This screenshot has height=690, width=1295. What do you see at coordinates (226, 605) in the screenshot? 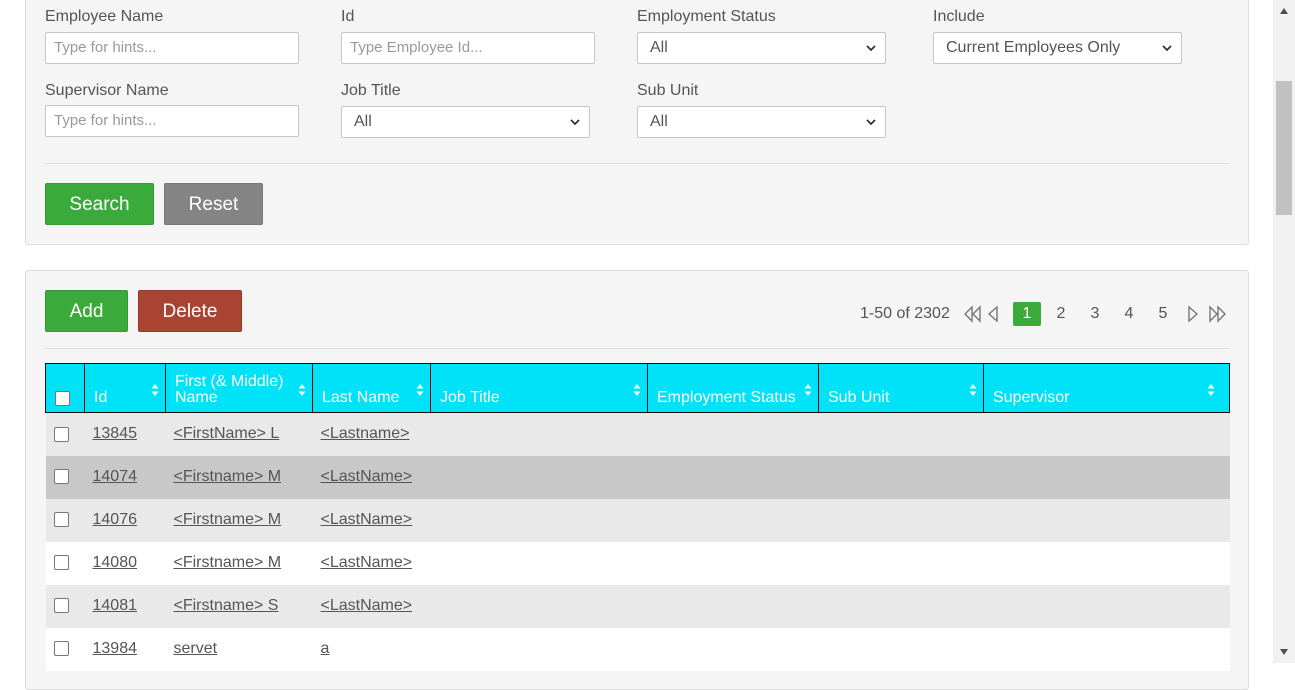
I see `first-name-link: <Firstname> S` at bounding box center [226, 605].